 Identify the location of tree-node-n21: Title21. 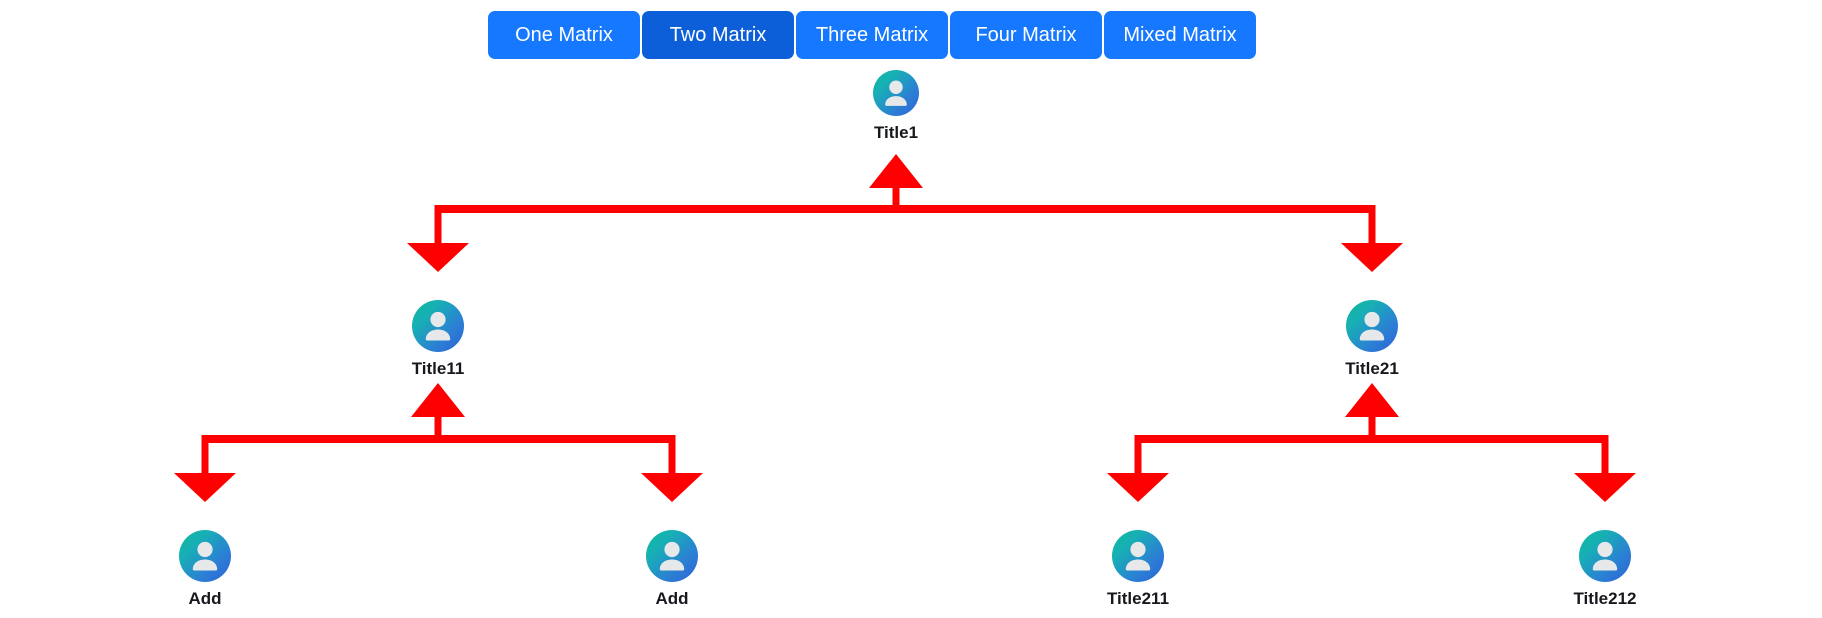
(1372, 339).